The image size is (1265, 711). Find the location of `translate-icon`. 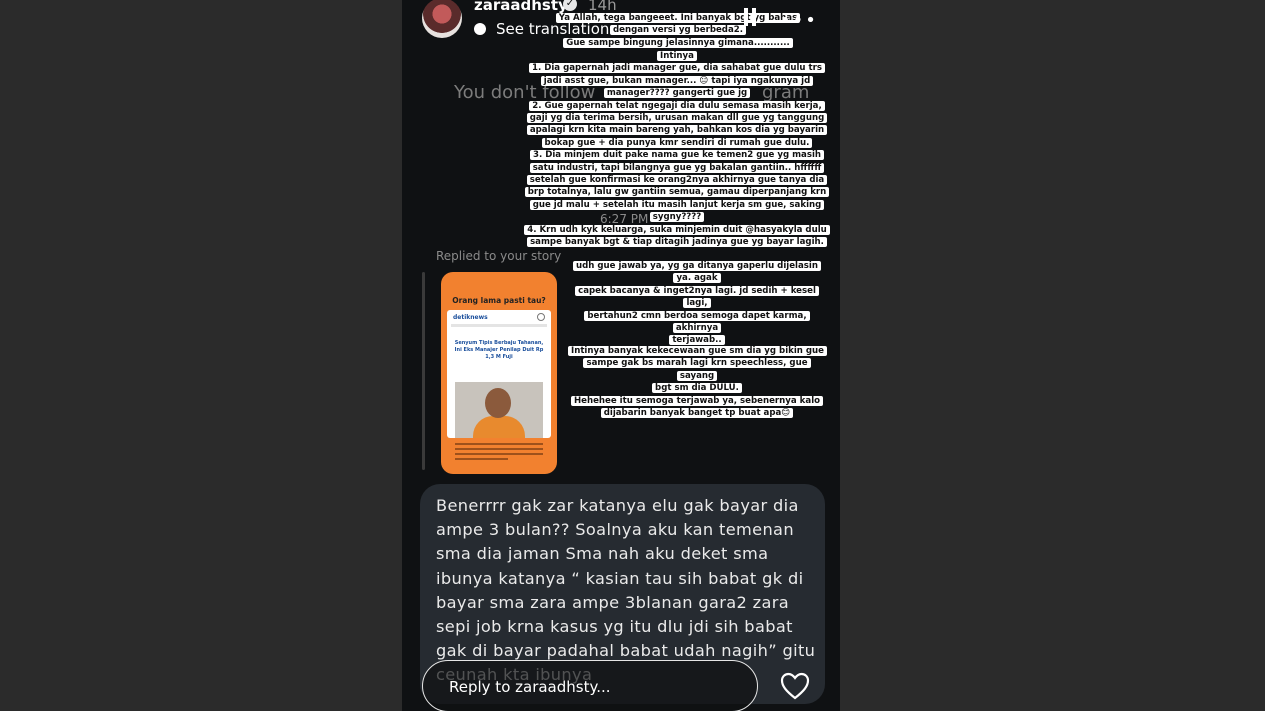

translate-icon is located at coordinates (480, 29).